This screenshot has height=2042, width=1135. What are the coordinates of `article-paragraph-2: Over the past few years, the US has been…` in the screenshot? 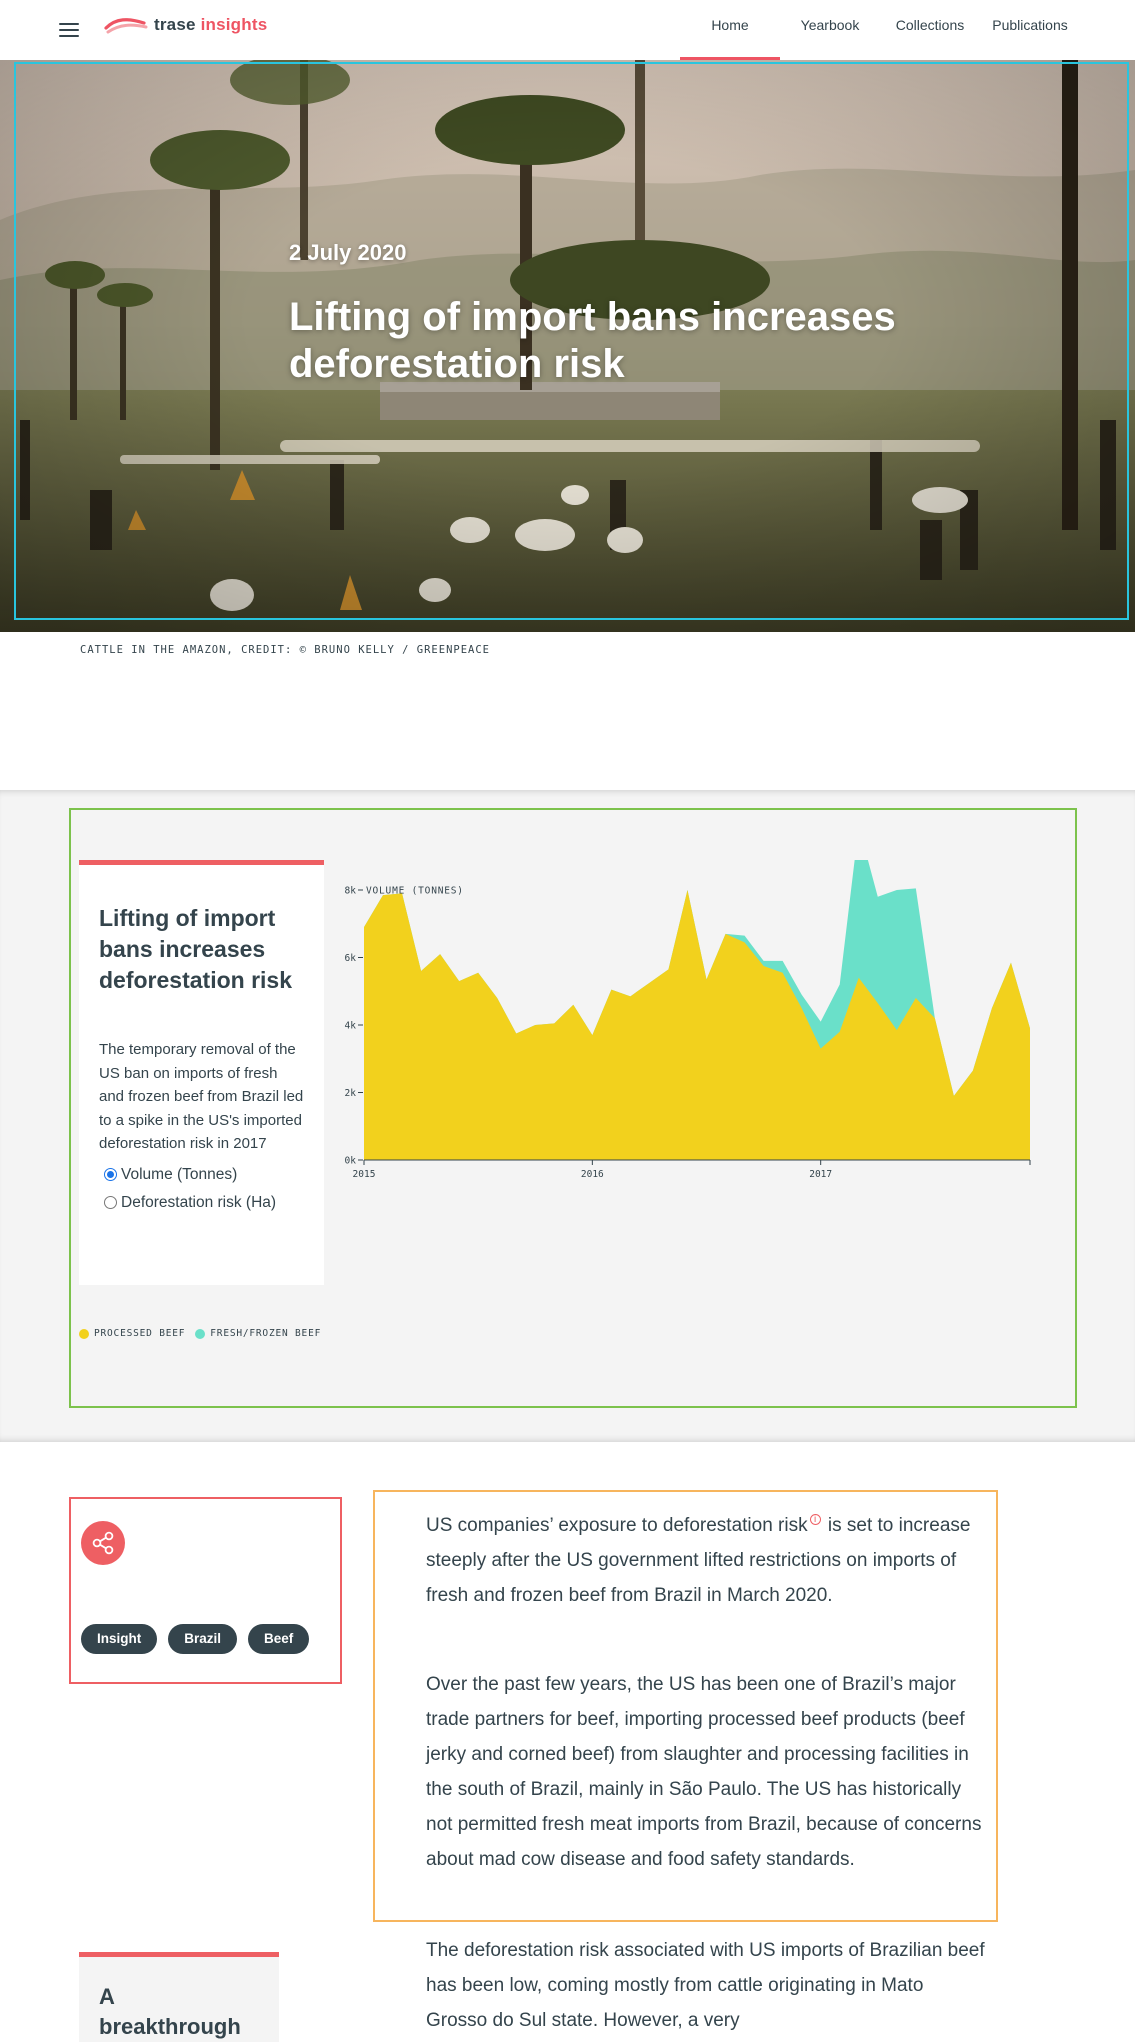 It's located at (704, 1772).